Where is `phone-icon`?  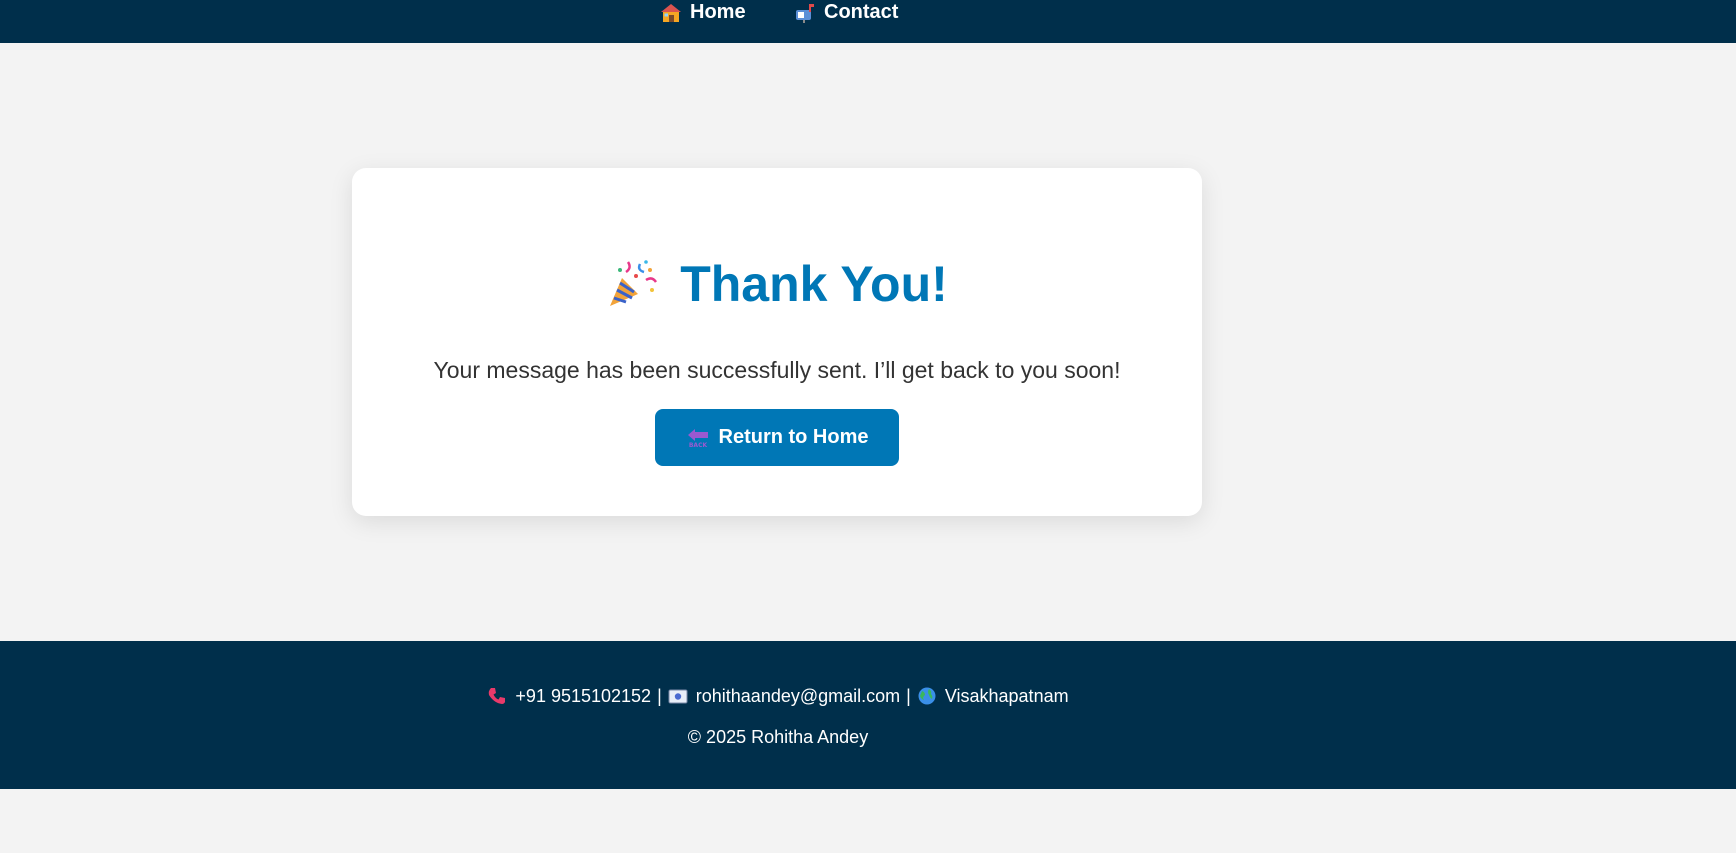 phone-icon is located at coordinates (497, 696).